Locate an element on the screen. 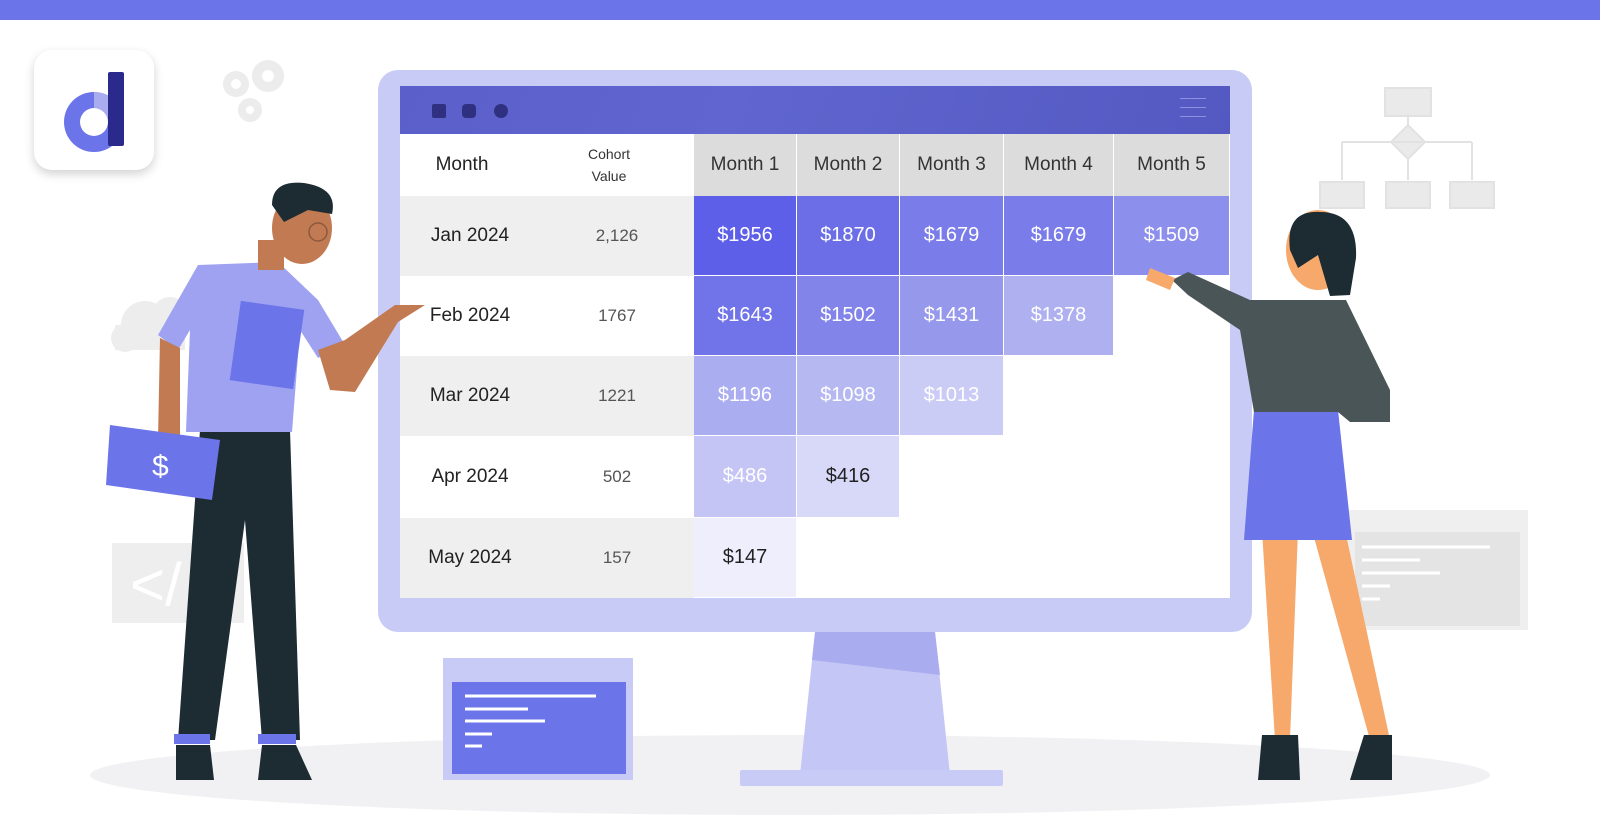  row-cohort-value: 1221 is located at coordinates (617, 396).